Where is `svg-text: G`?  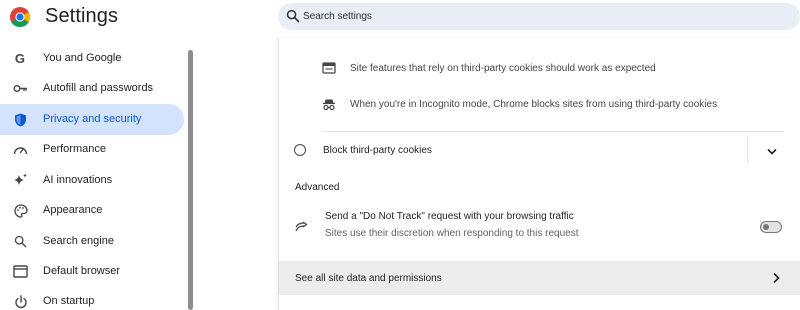
svg-text: G is located at coordinates (20, 58).